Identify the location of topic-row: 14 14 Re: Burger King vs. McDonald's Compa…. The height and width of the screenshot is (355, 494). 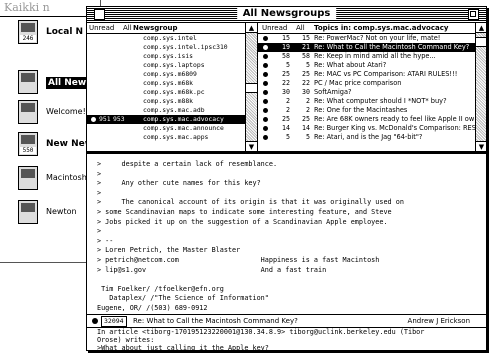
(372, 128).